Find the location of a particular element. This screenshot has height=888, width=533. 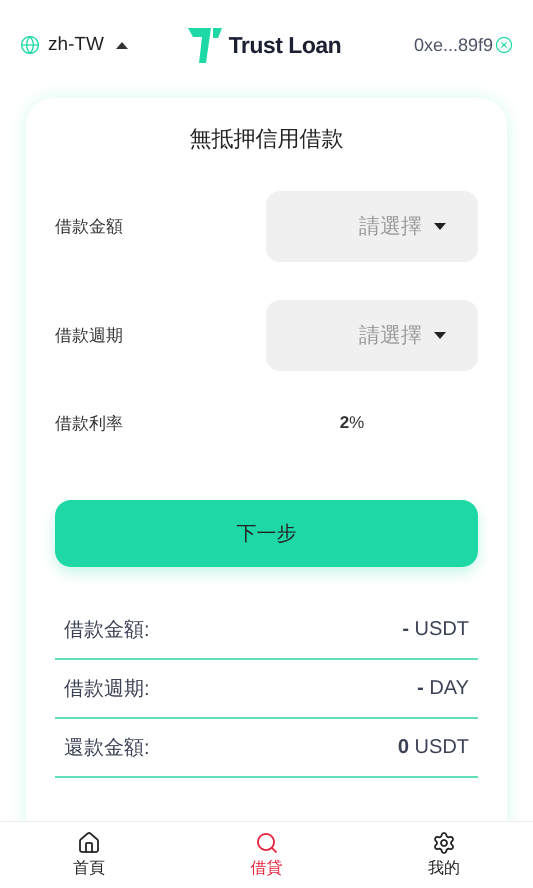

field-label: 借款週期 is located at coordinates (89, 335).